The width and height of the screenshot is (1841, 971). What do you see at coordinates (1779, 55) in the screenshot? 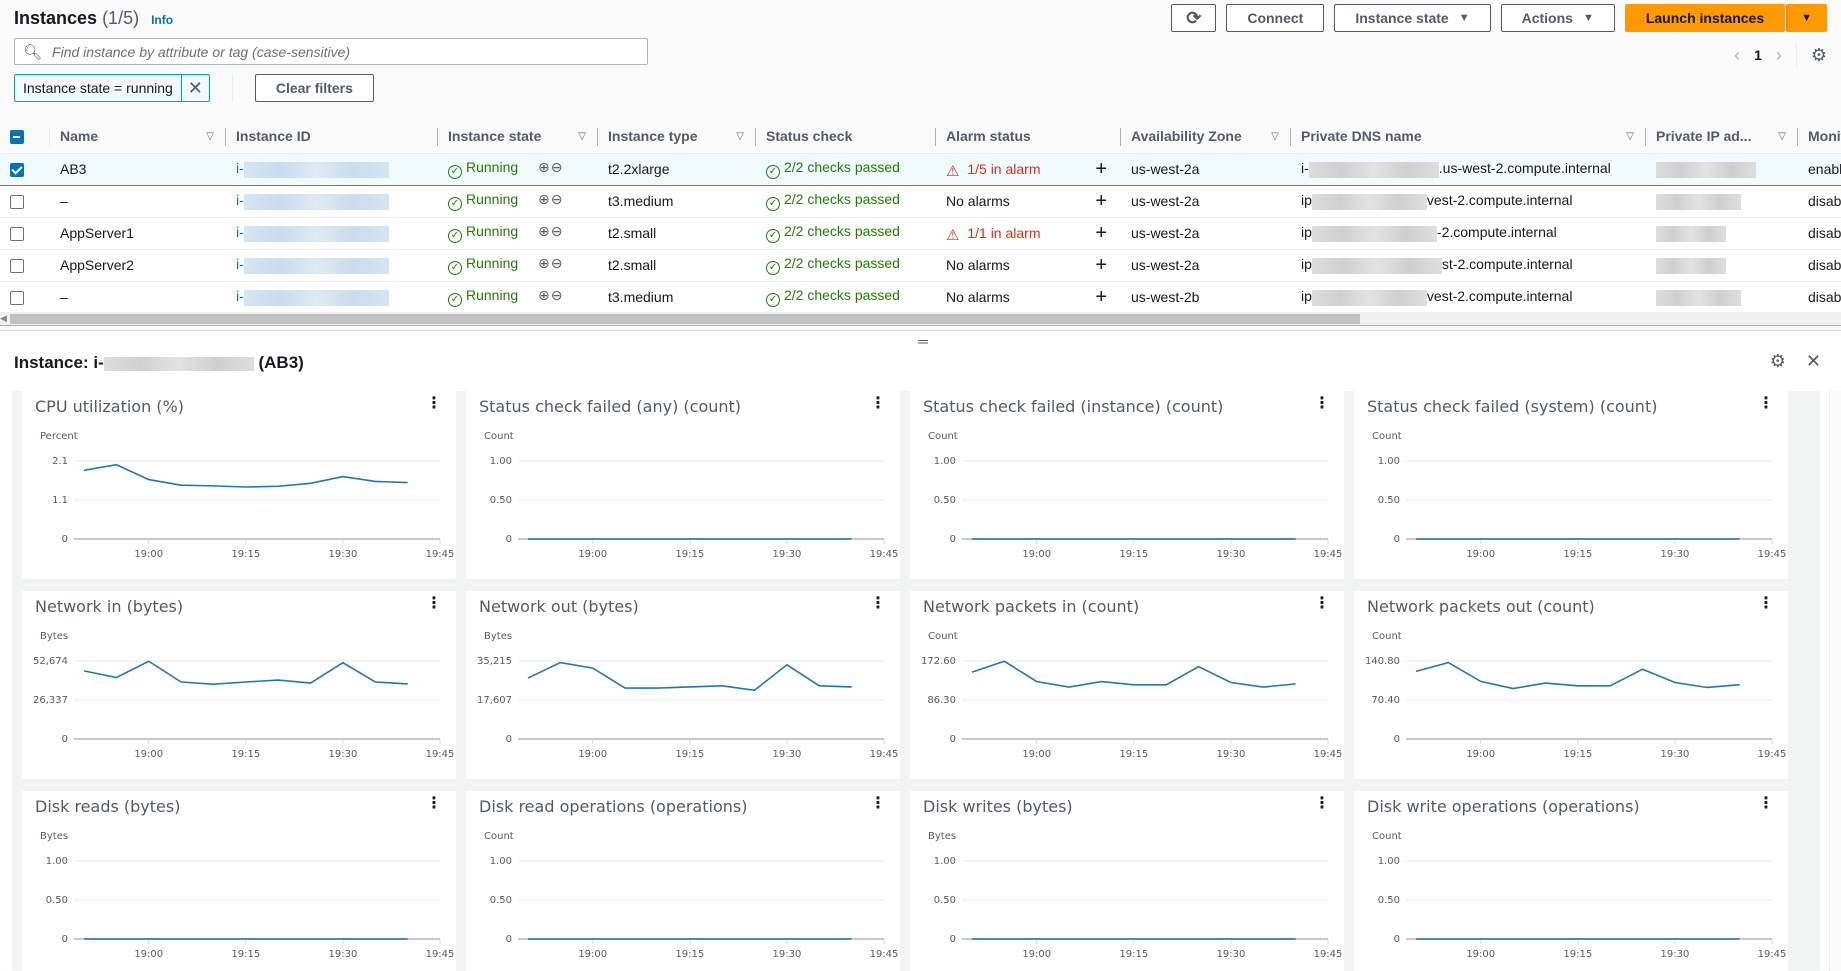
I see `next-page-icon: ›` at bounding box center [1779, 55].